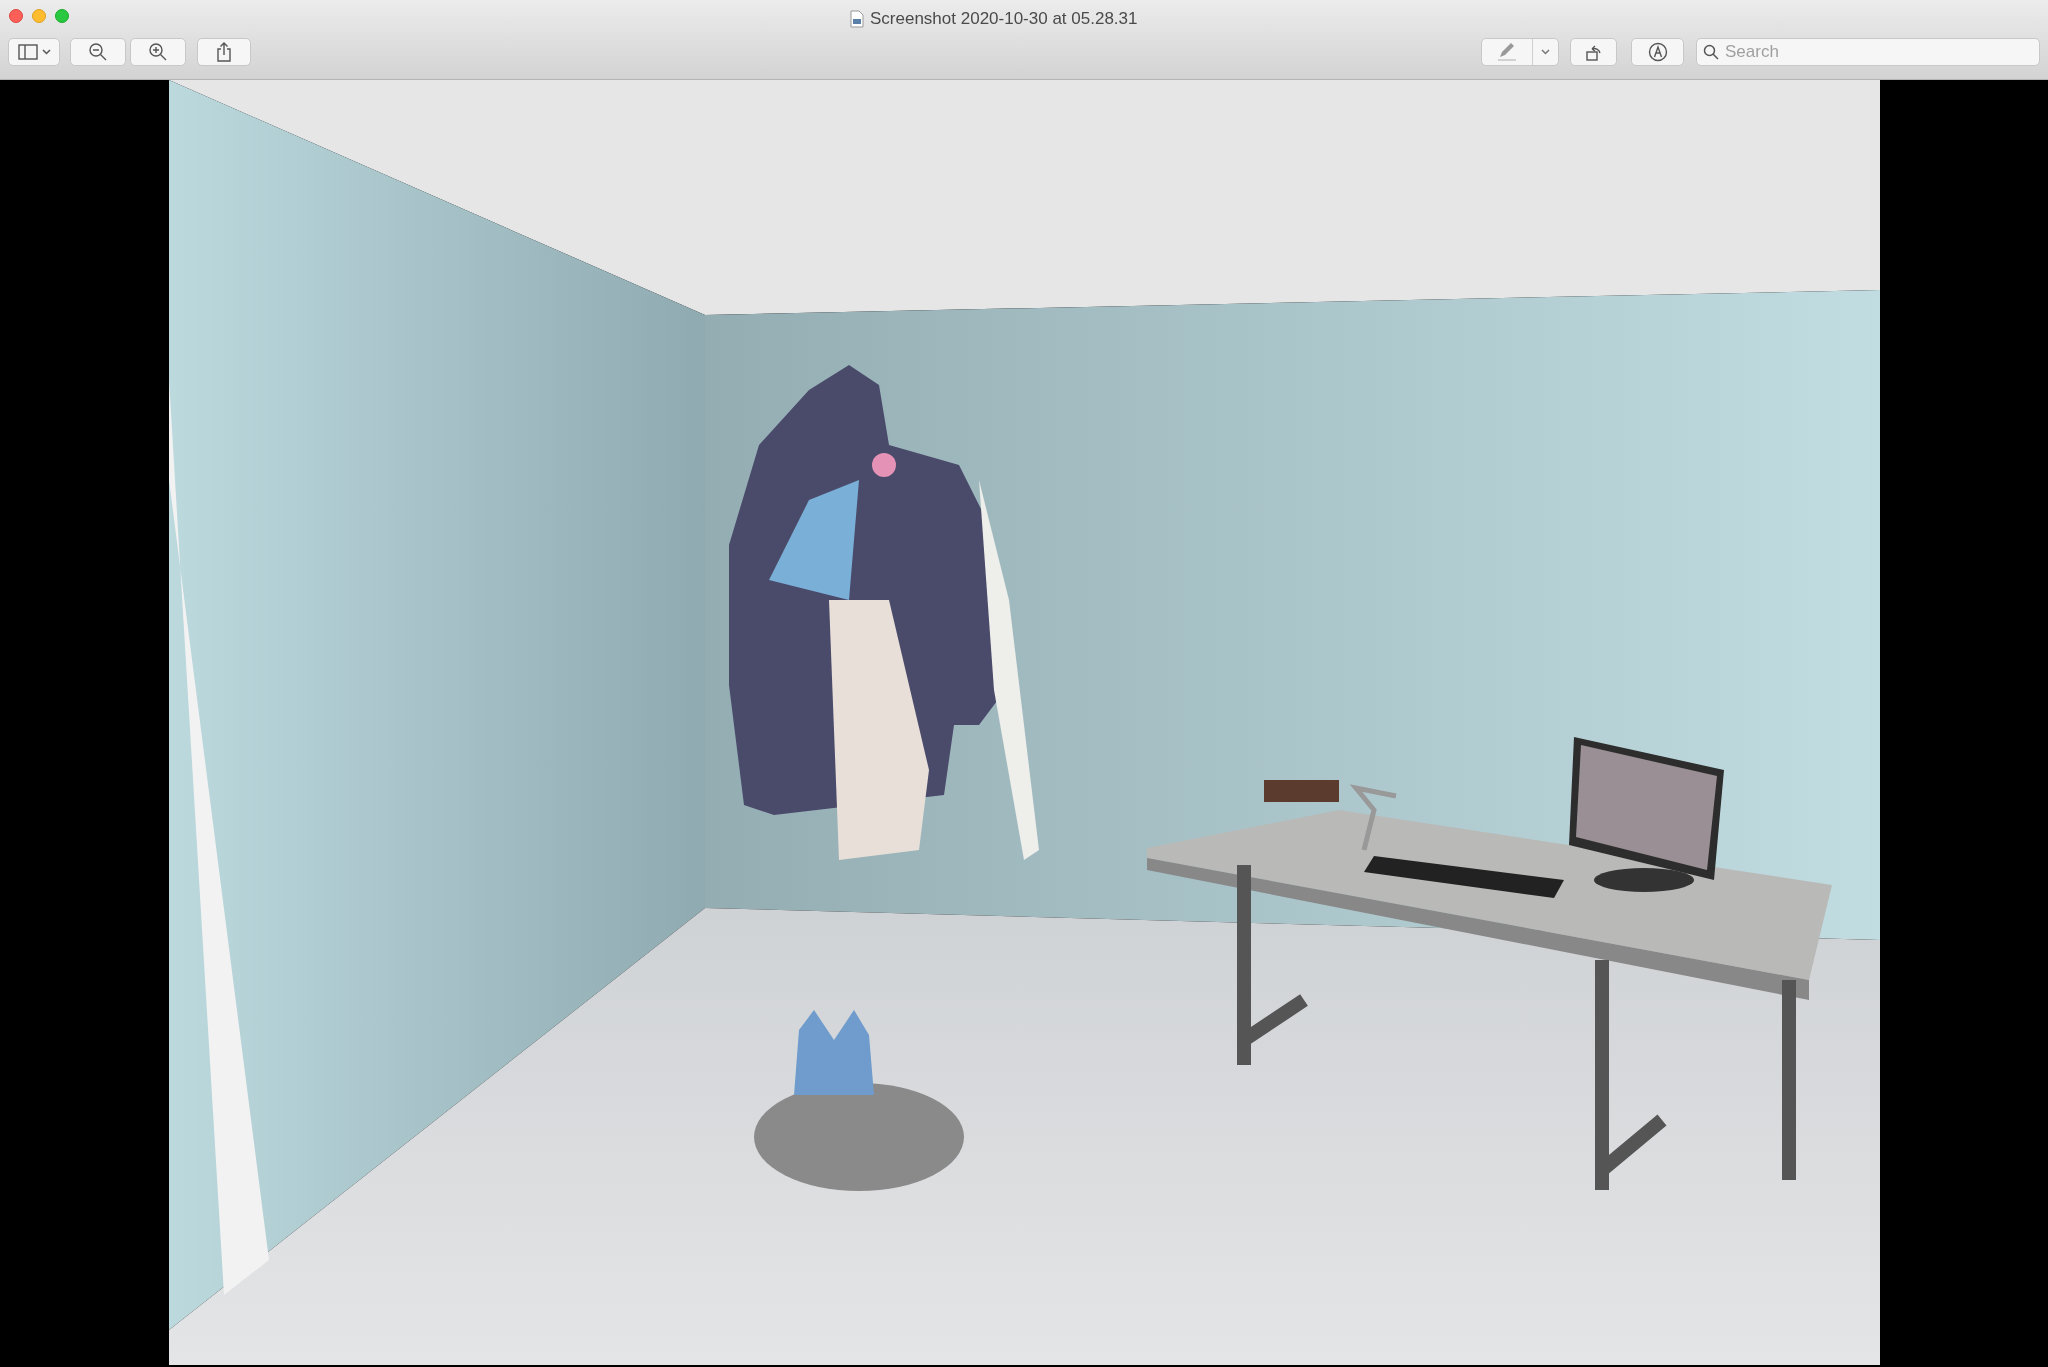 This screenshot has width=2048, height=1367. What do you see at coordinates (1507, 52) in the screenshot?
I see `pen-icon` at bounding box center [1507, 52].